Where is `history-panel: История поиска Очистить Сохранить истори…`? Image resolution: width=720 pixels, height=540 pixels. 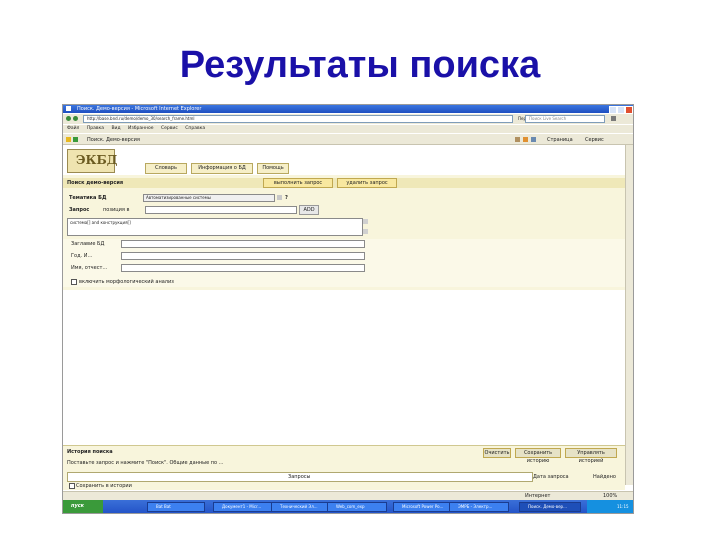
history-panel: История поиска Очистить Сохранить истори… is located at coordinates (344, 467).